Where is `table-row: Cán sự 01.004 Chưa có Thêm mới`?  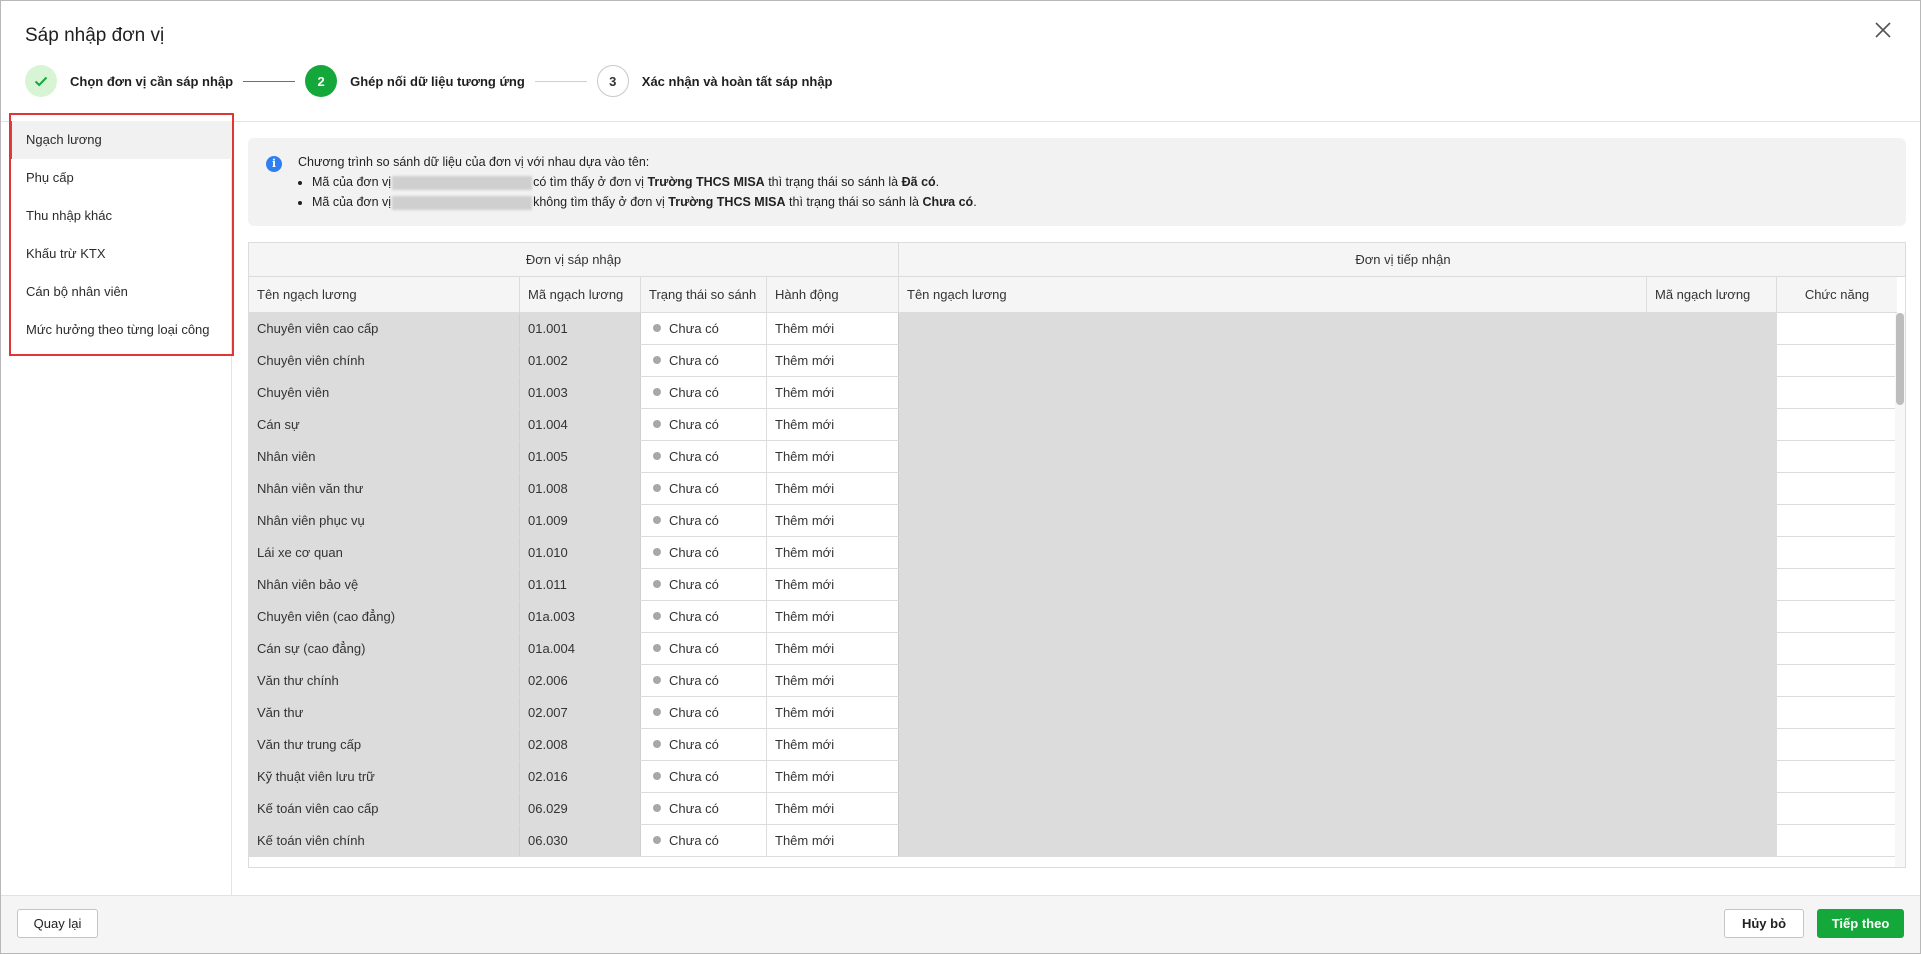 table-row: Cán sự 01.004 Chưa có Thêm mới is located at coordinates (1077, 425).